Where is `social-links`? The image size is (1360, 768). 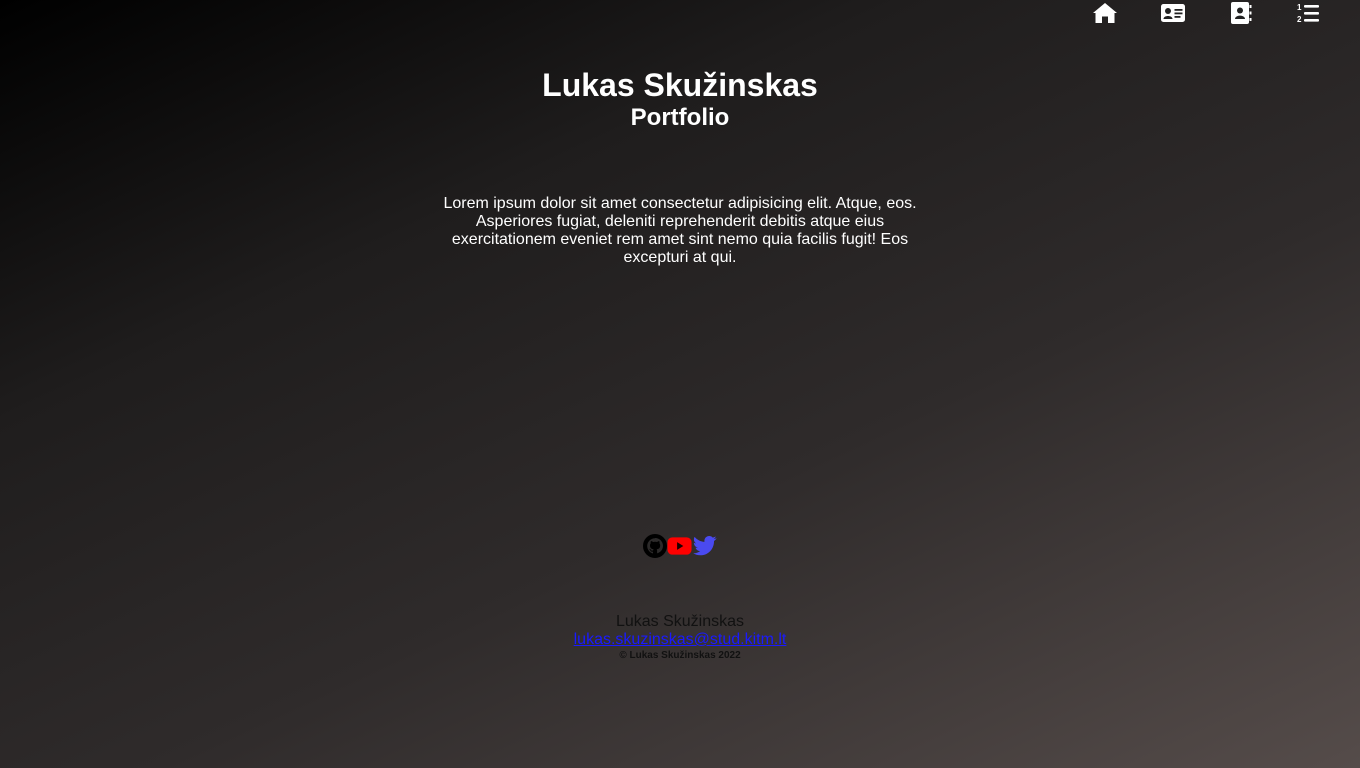 social-links is located at coordinates (679, 546).